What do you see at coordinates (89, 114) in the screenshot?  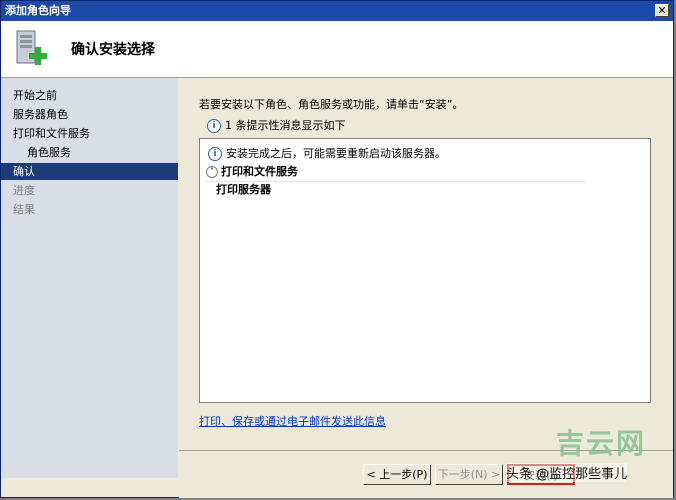 I see `nav-item-server-roles: 服务器角色` at bounding box center [89, 114].